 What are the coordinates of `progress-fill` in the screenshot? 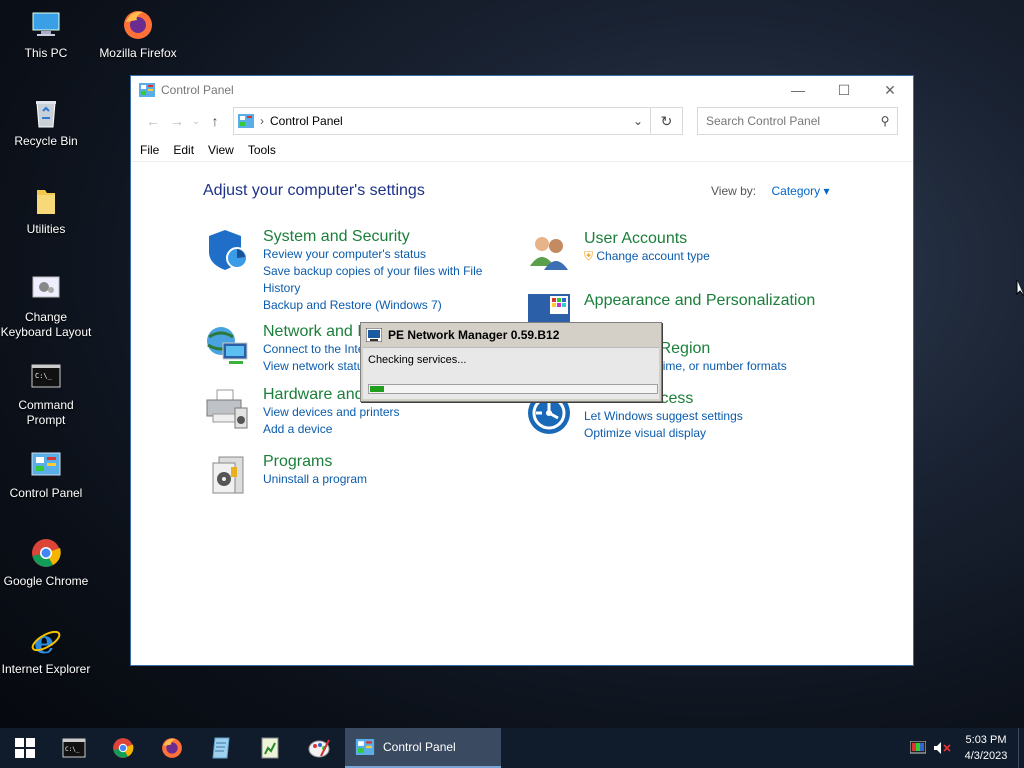 It's located at (377, 389).